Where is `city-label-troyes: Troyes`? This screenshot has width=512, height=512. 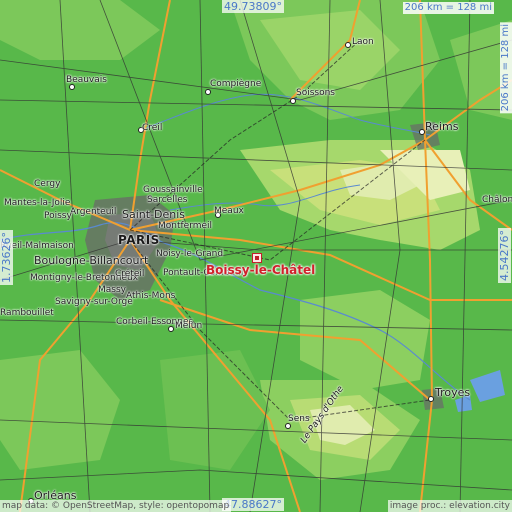
city-label-troyes: Troyes is located at coordinates (453, 392).